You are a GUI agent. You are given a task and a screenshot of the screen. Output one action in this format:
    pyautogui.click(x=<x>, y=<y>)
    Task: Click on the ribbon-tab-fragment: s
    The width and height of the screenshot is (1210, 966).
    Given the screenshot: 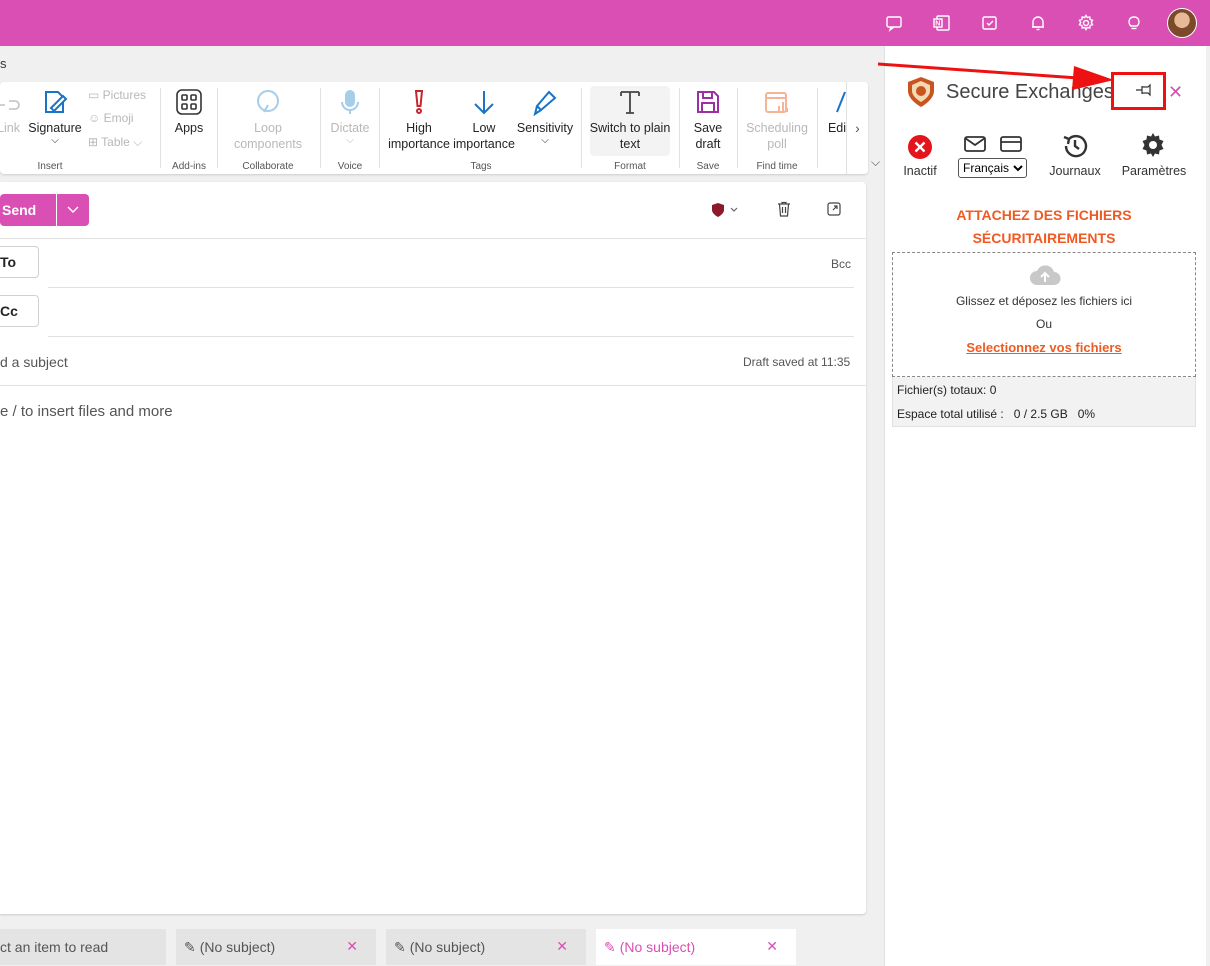 What is the action you would take?
    pyautogui.click(x=3, y=63)
    